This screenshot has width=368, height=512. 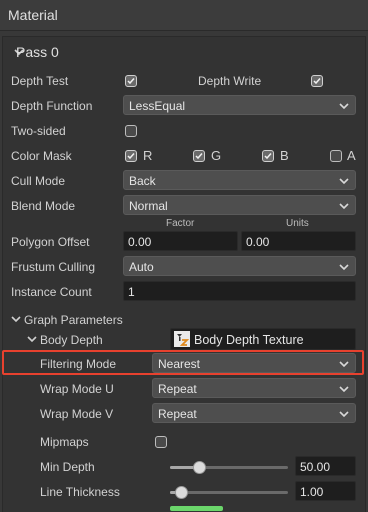 I want to click on wrap-mode-v-row: Wrap Mode V Repeat, so click(x=184, y=414).